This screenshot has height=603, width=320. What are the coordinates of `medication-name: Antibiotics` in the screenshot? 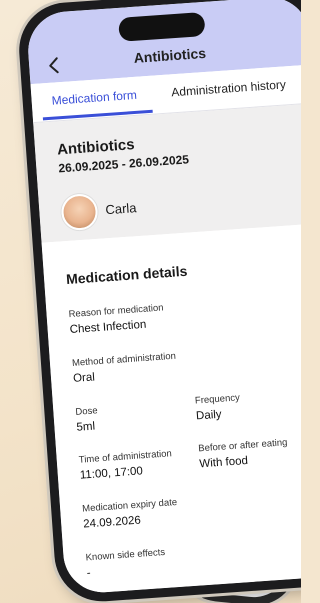 It's located at (96, 147).